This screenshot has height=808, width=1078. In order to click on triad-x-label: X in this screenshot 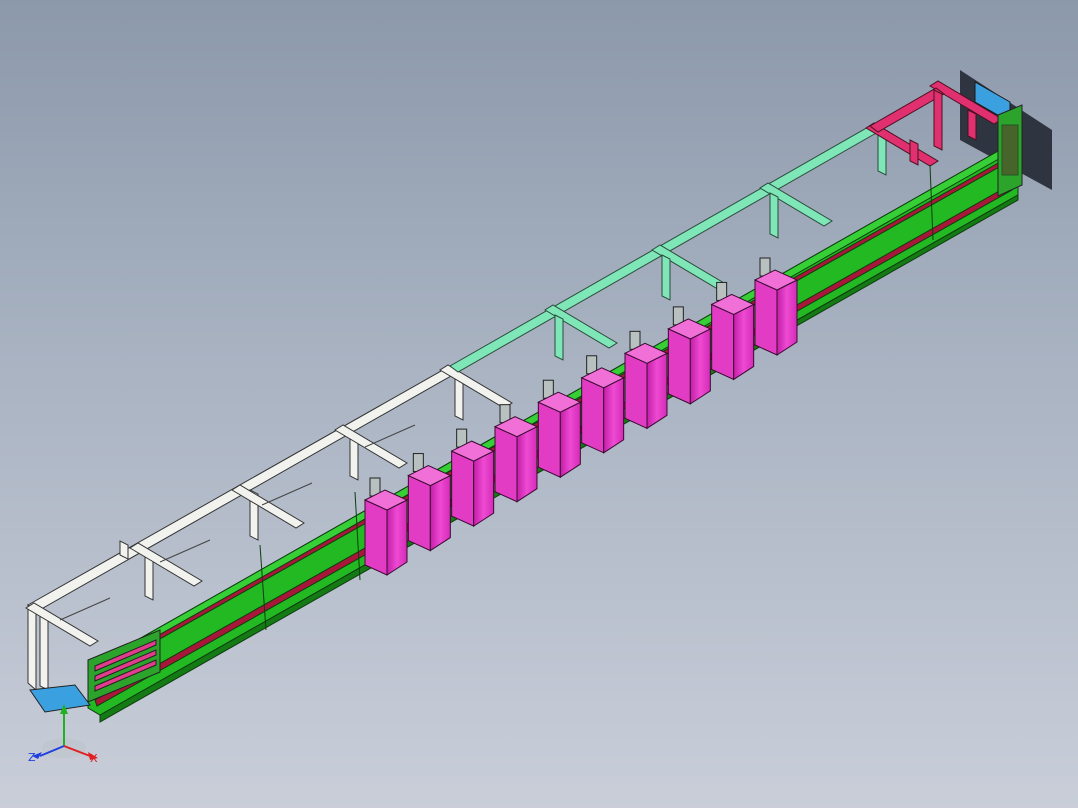, I will do `click(94, 758)`.